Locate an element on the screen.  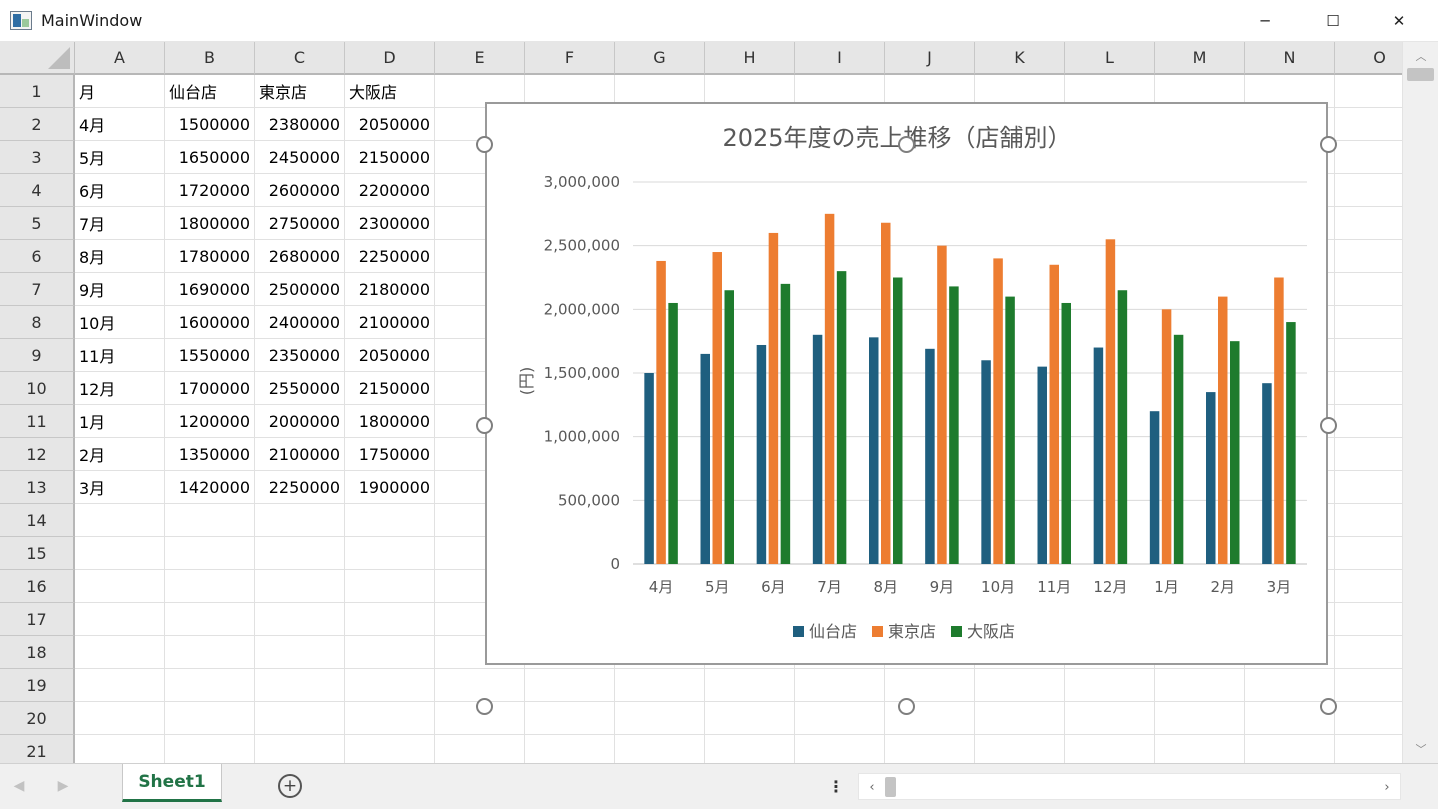
cell-a5: 7月 is located at coordinates (120, 223).